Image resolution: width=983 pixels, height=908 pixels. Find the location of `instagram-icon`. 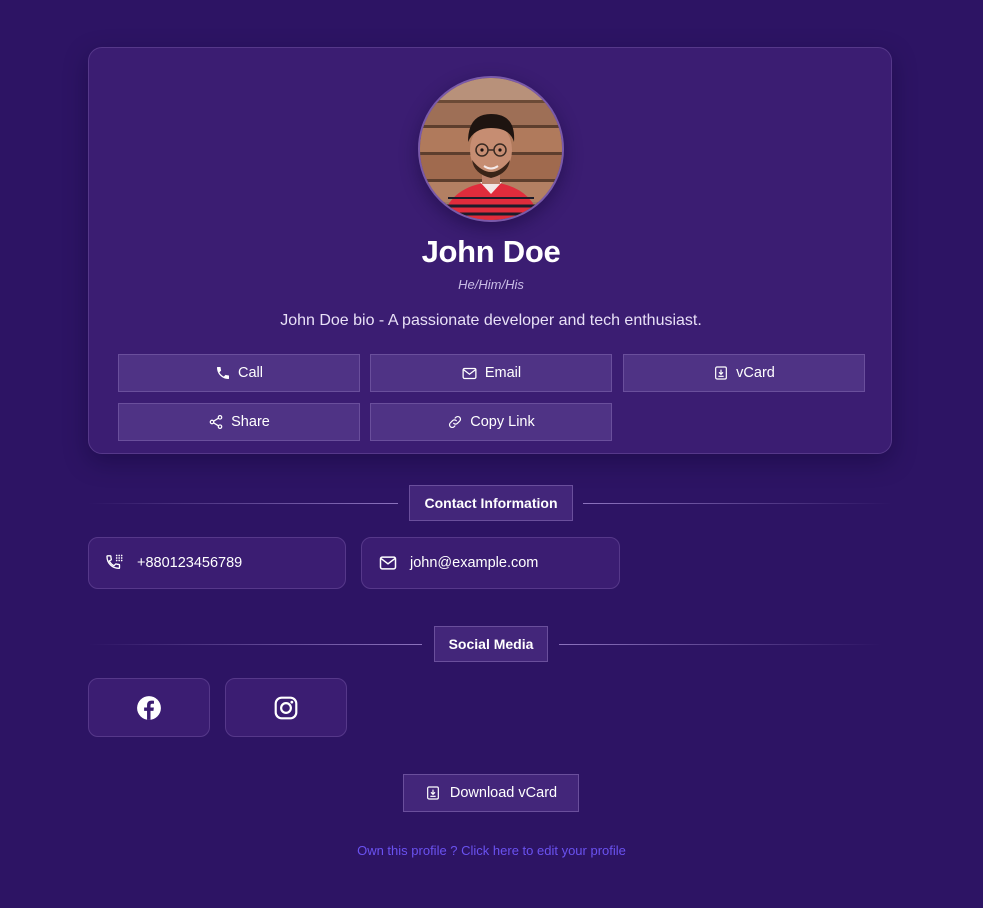

instagram-icon is located at coordinates (286, 707).